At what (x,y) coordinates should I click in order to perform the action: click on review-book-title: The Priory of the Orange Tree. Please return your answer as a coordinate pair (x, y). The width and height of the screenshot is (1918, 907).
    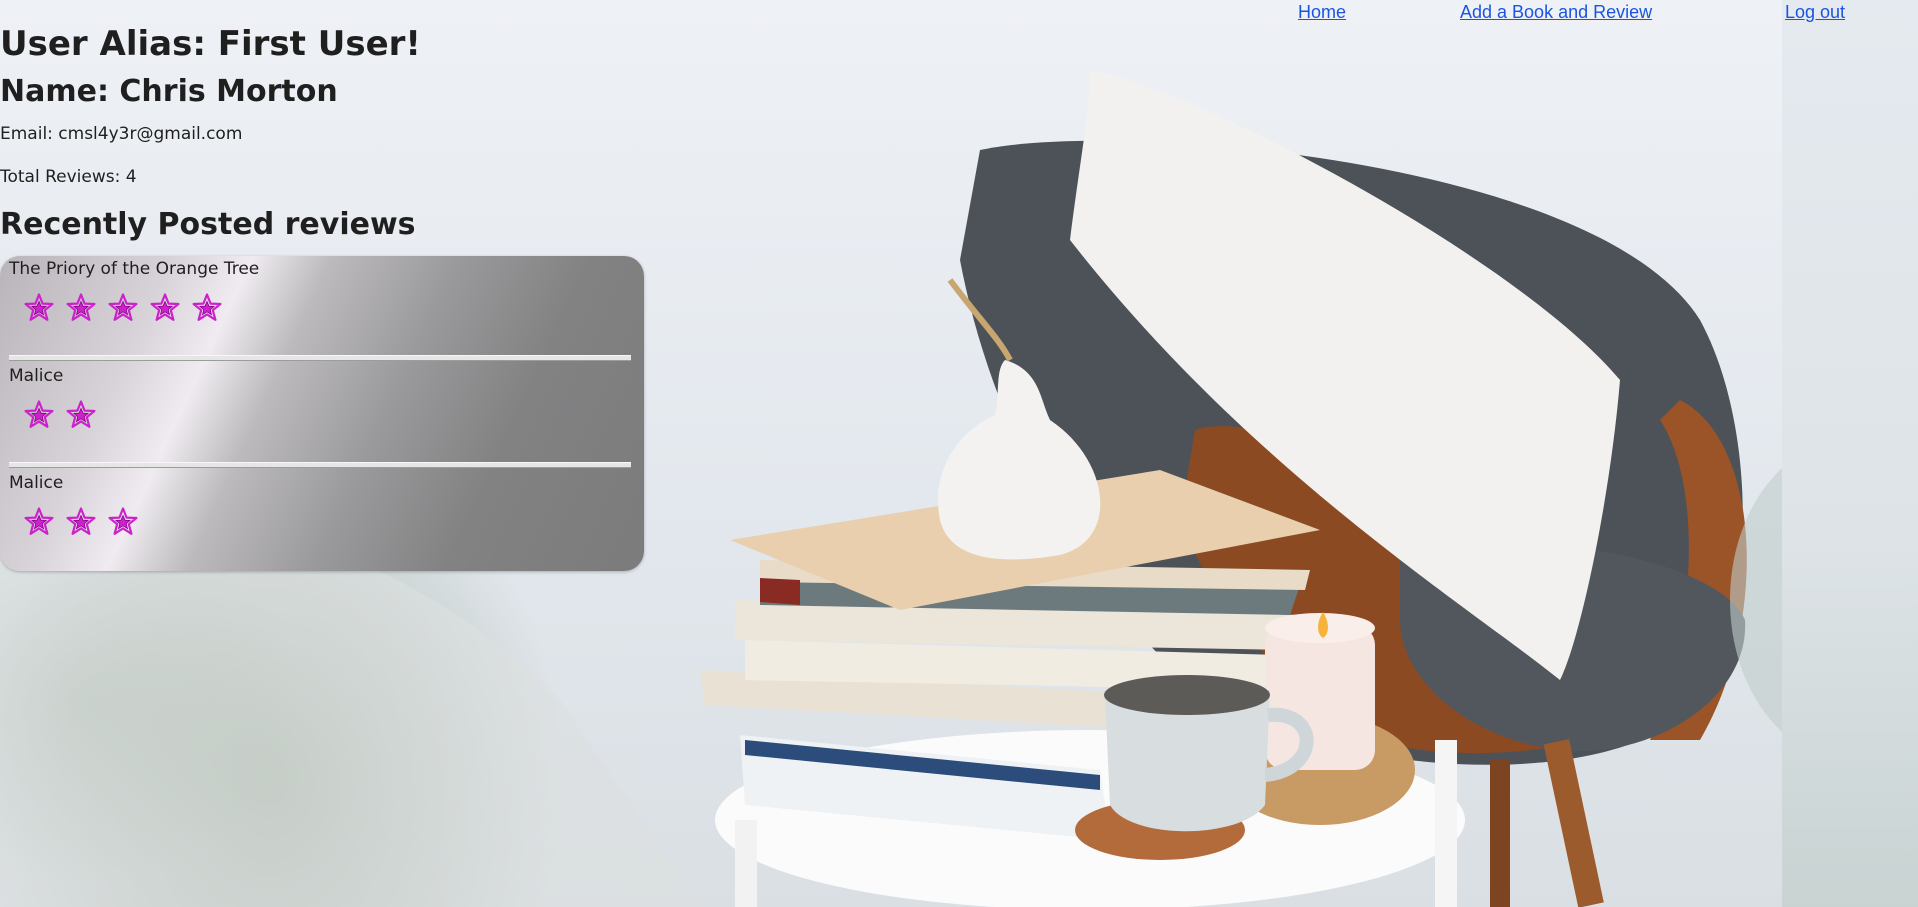
    Looking at the image, I should click on (134, 269).